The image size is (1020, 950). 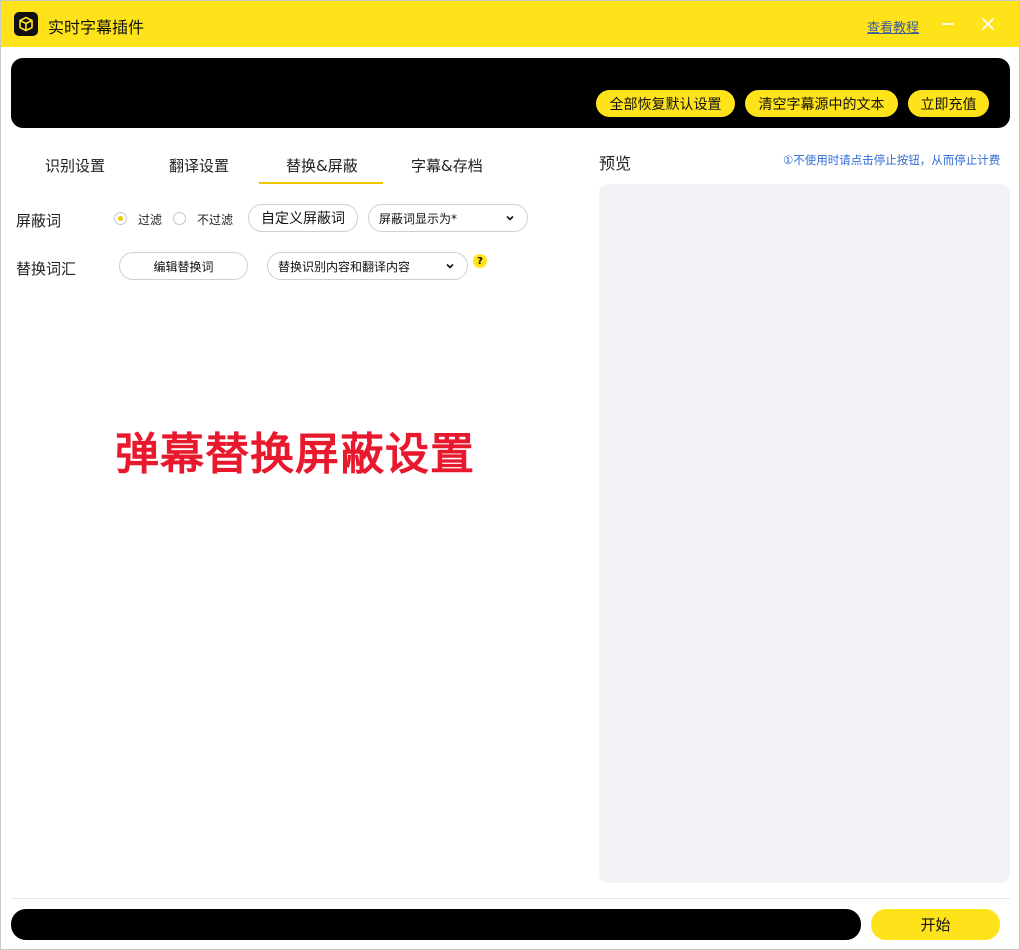 What do you see at coordinates (821, 103) in the screenshot?
I see `clear-subtitle-text-button: 清空字幕源中的文本` at bounding box center [821, 103].